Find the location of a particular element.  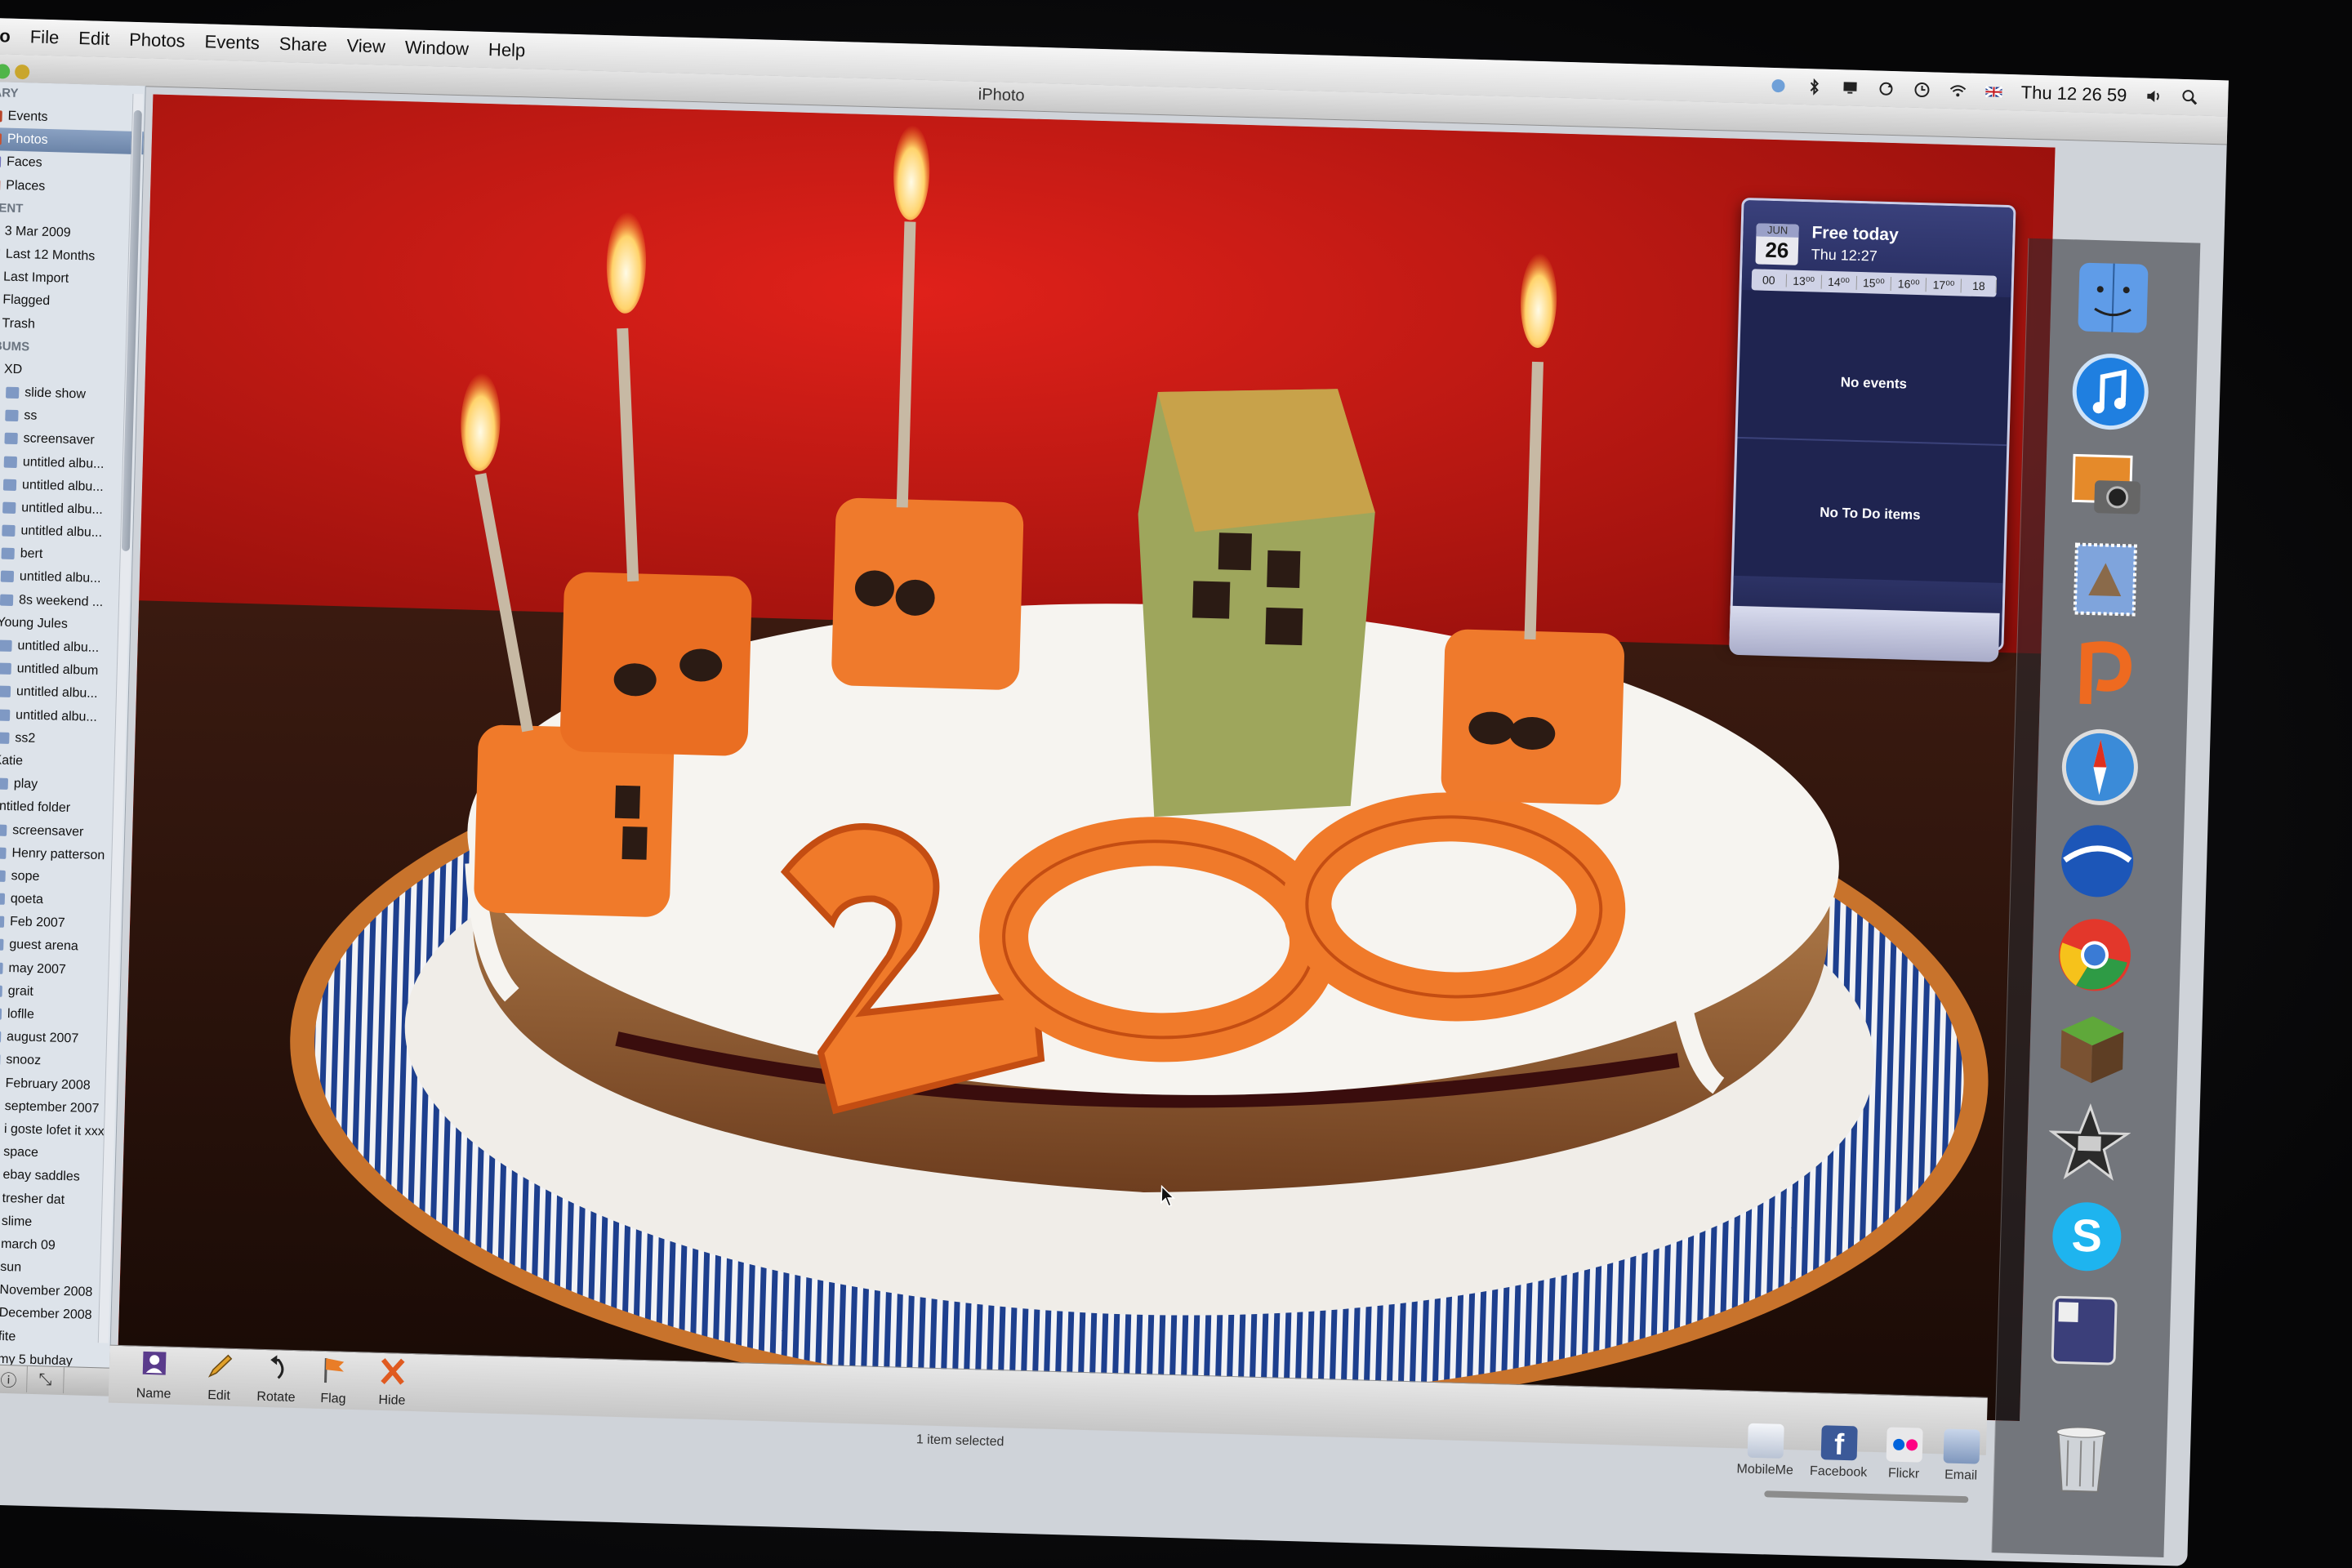

sidebar-album-item: august 2007 is located at coordinates (59, 1038).